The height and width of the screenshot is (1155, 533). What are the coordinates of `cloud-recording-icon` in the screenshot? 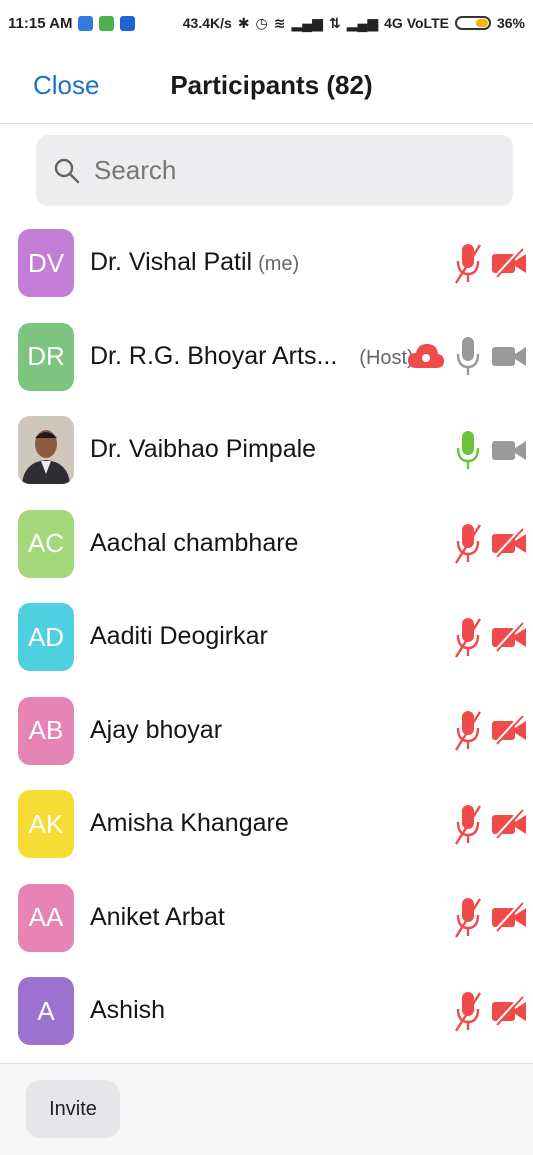 It's located at (426, 356).